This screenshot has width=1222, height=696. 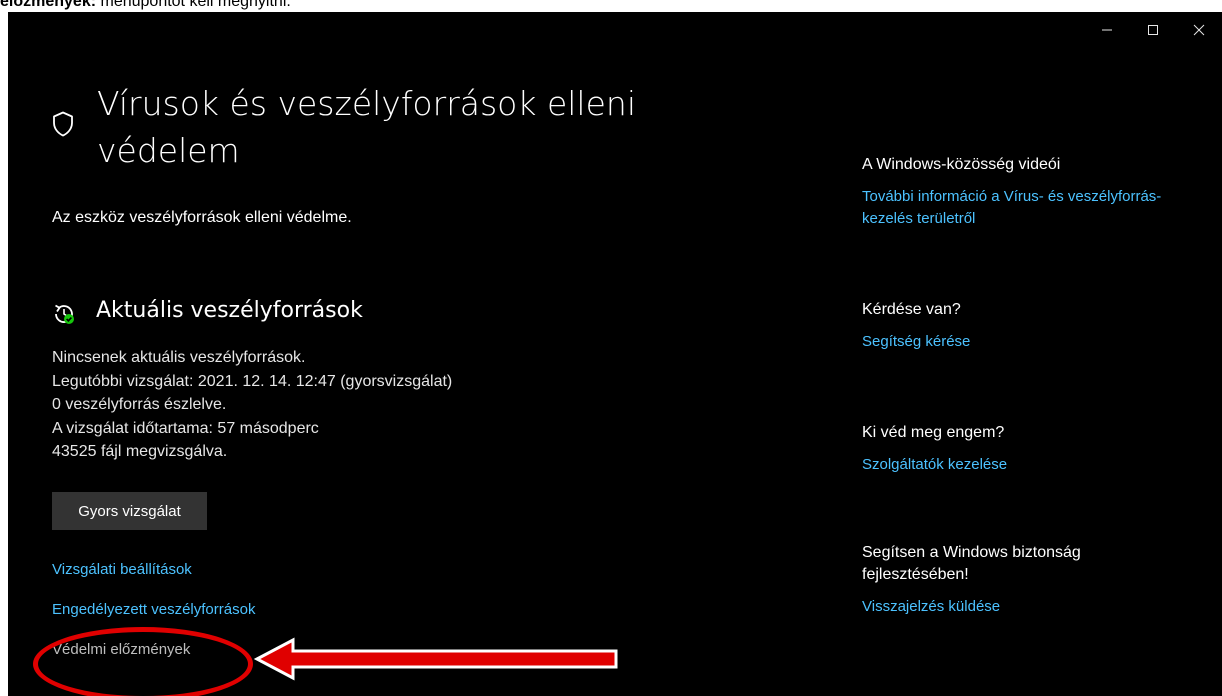 What do you see at coordinates (1012, 326) in the screenshot?
I see `question-section: Kérdése van? Segítség kérése` at bounding box center [1012, 326].